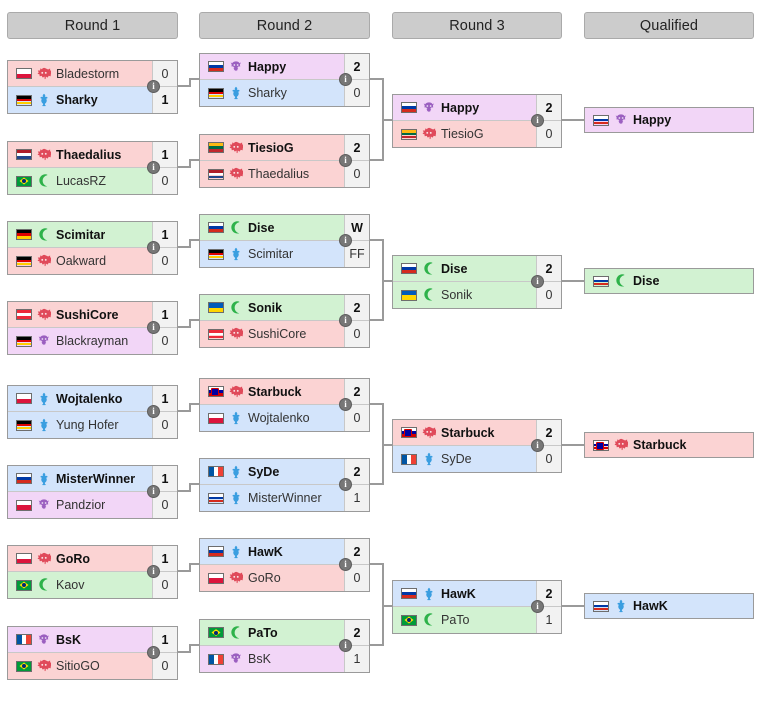 This screenshot has width=781, height=705. I want to click on match-box: Happy 2 Sharky 0 i, so click(284, 80).